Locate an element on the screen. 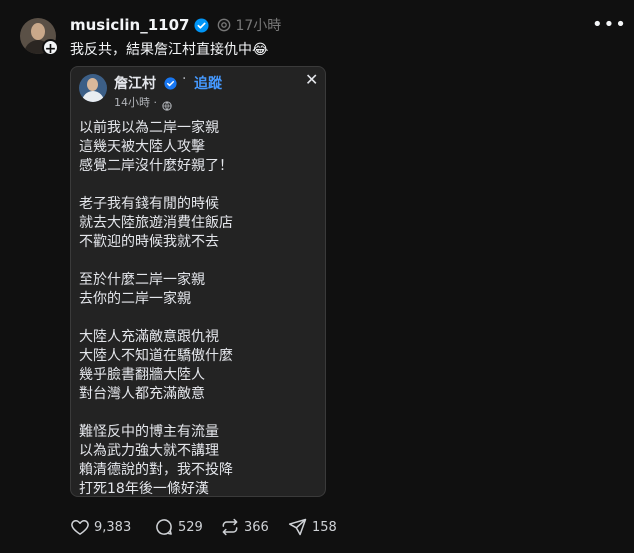 This screenshot has height=553, width=634. more-icon: ••• is located at coordinates (609, 24).